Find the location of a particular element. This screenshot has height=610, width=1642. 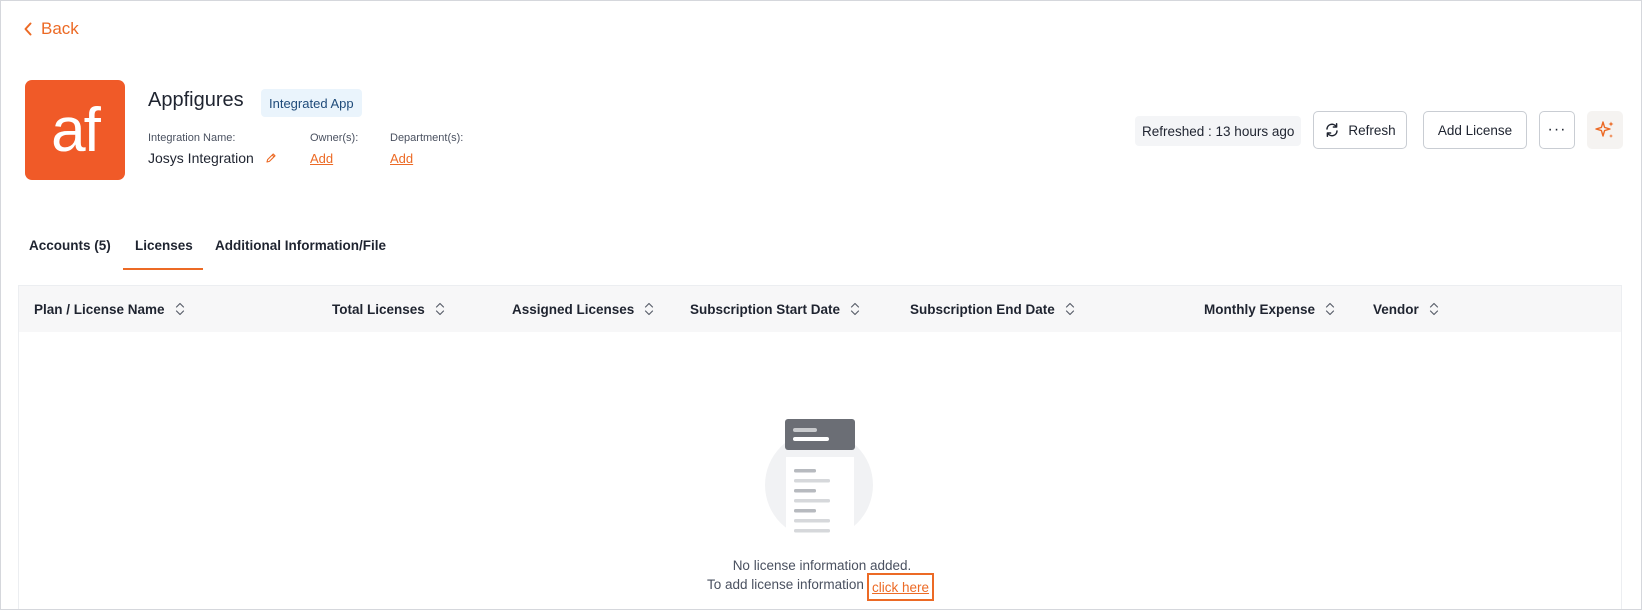

owners-add-link: Add is located at coordinates (321, 158).